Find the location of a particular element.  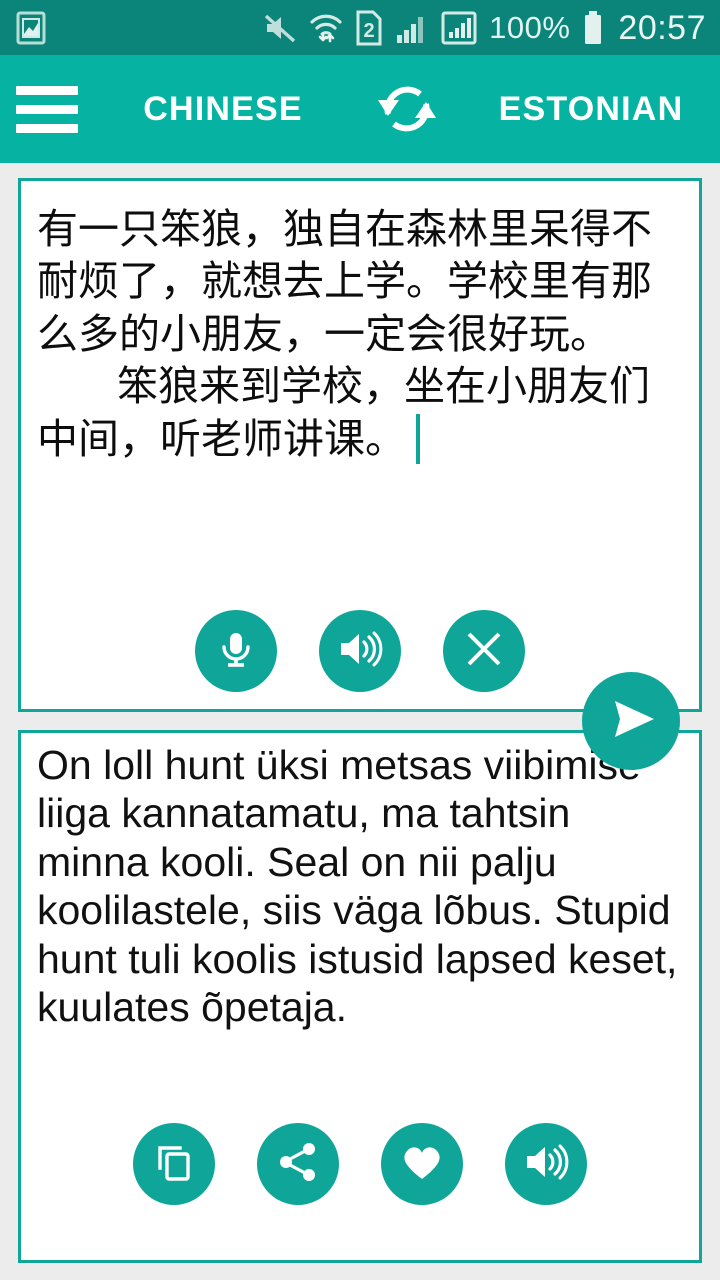

text-cursor is located at coordinates (418, 438).